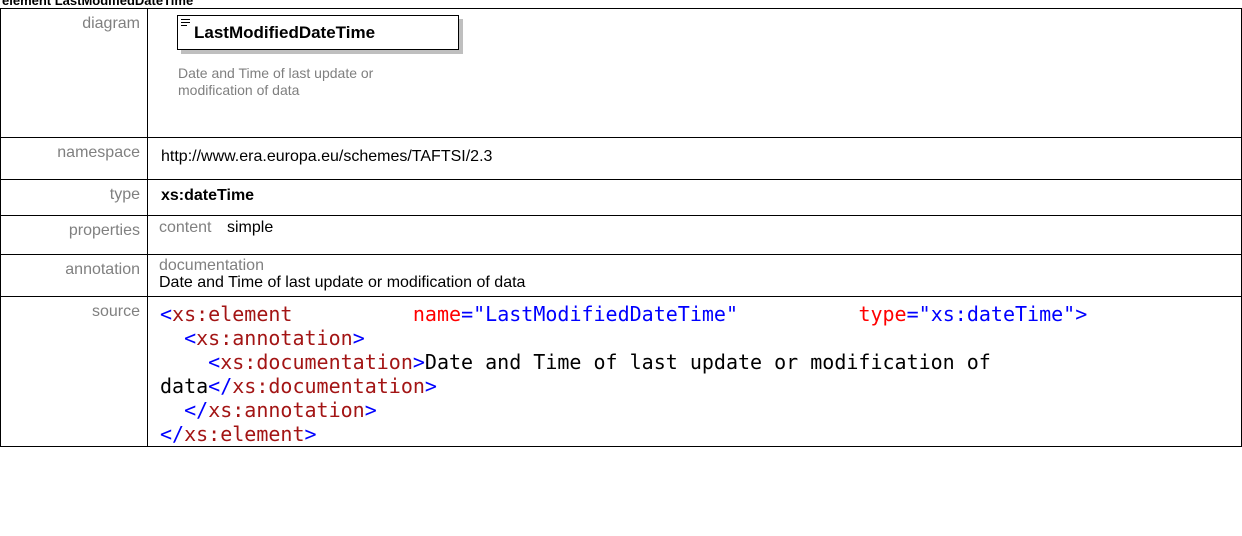 This screenshot has width=1242, height=536. Describe the element at coordinates (185, 227) in the screenshot. I see `property-key: content` at that location.